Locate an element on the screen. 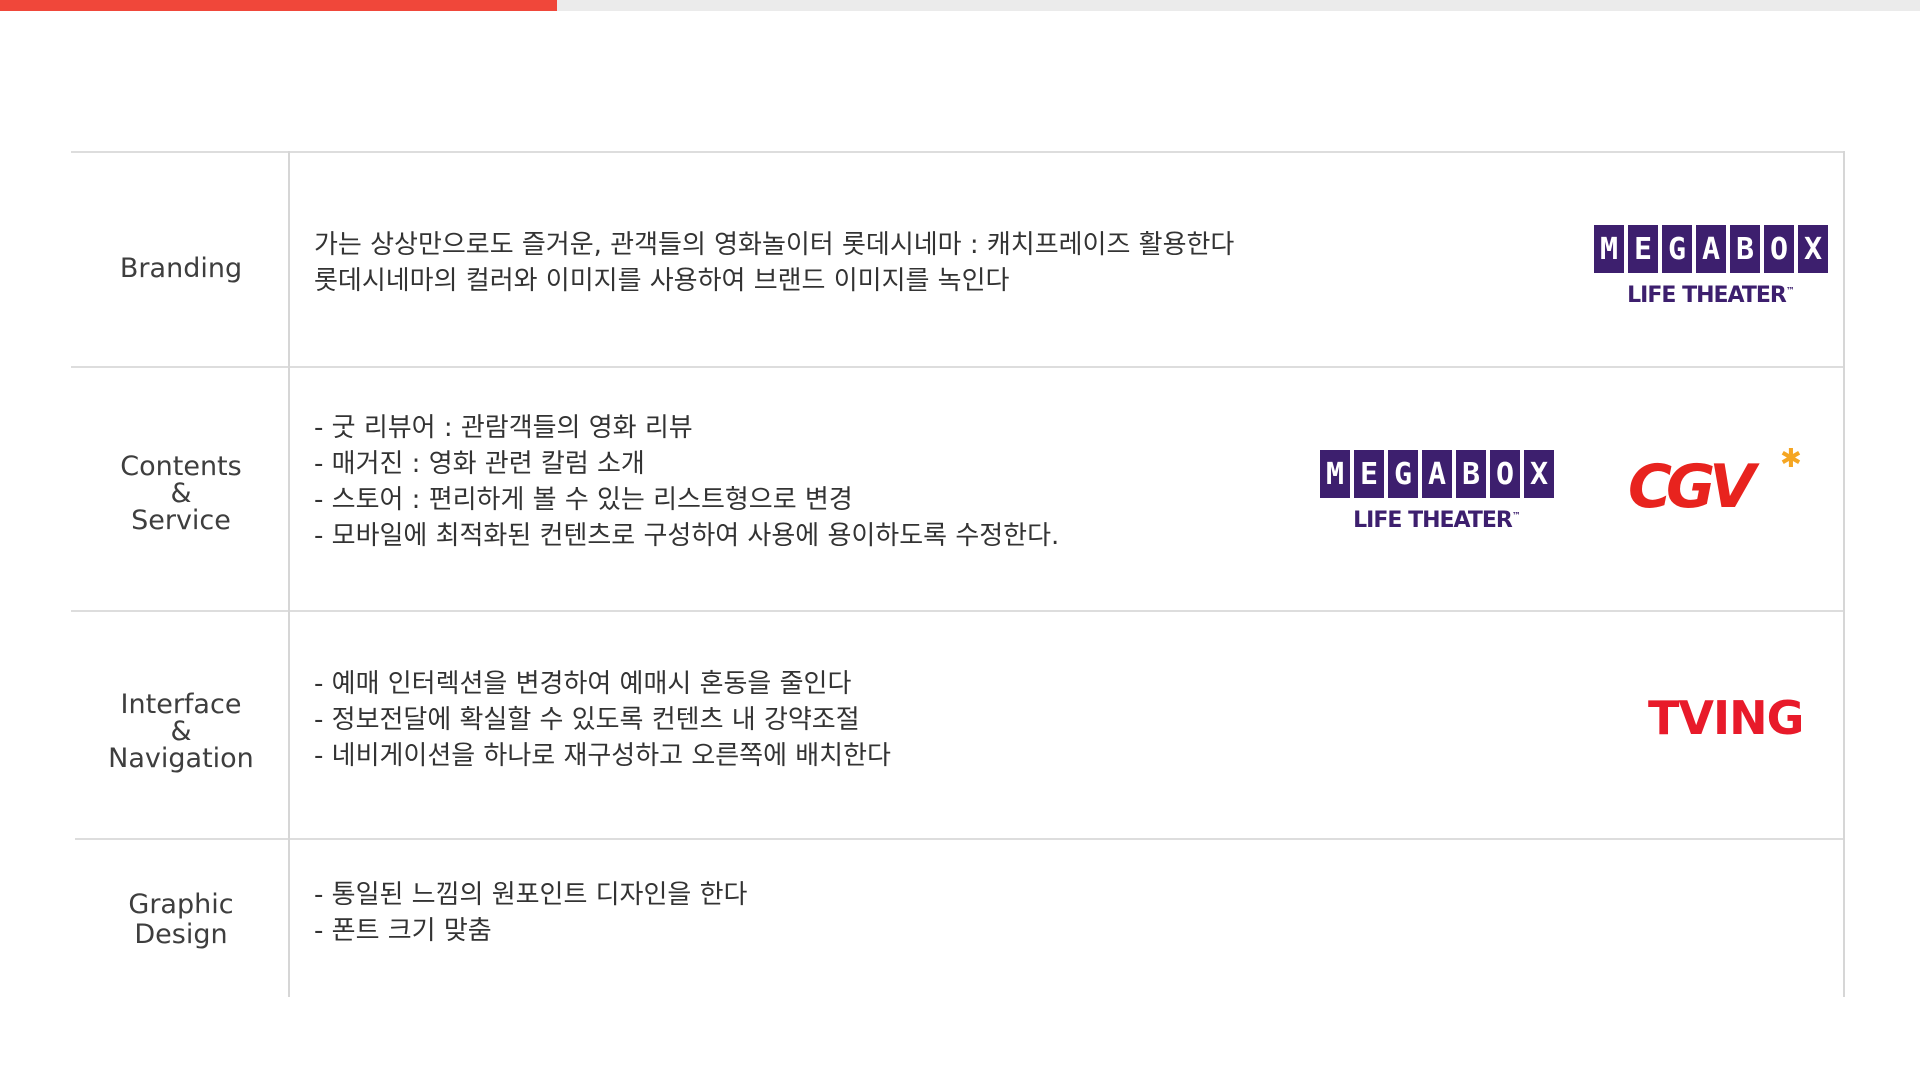  cgv-wordmark: CGV is located at coordinates (1692, 487).